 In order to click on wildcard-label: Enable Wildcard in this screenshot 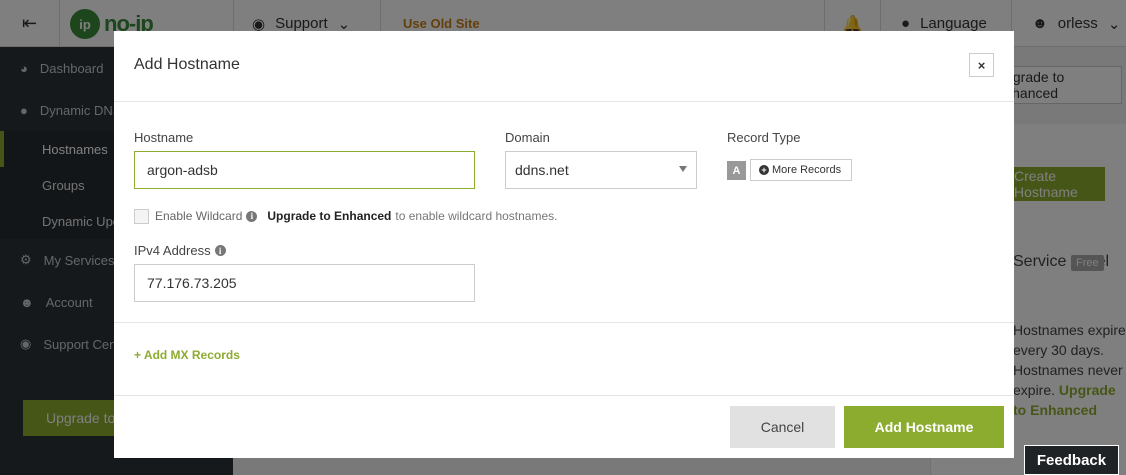, I will do `click(199, 216)`.